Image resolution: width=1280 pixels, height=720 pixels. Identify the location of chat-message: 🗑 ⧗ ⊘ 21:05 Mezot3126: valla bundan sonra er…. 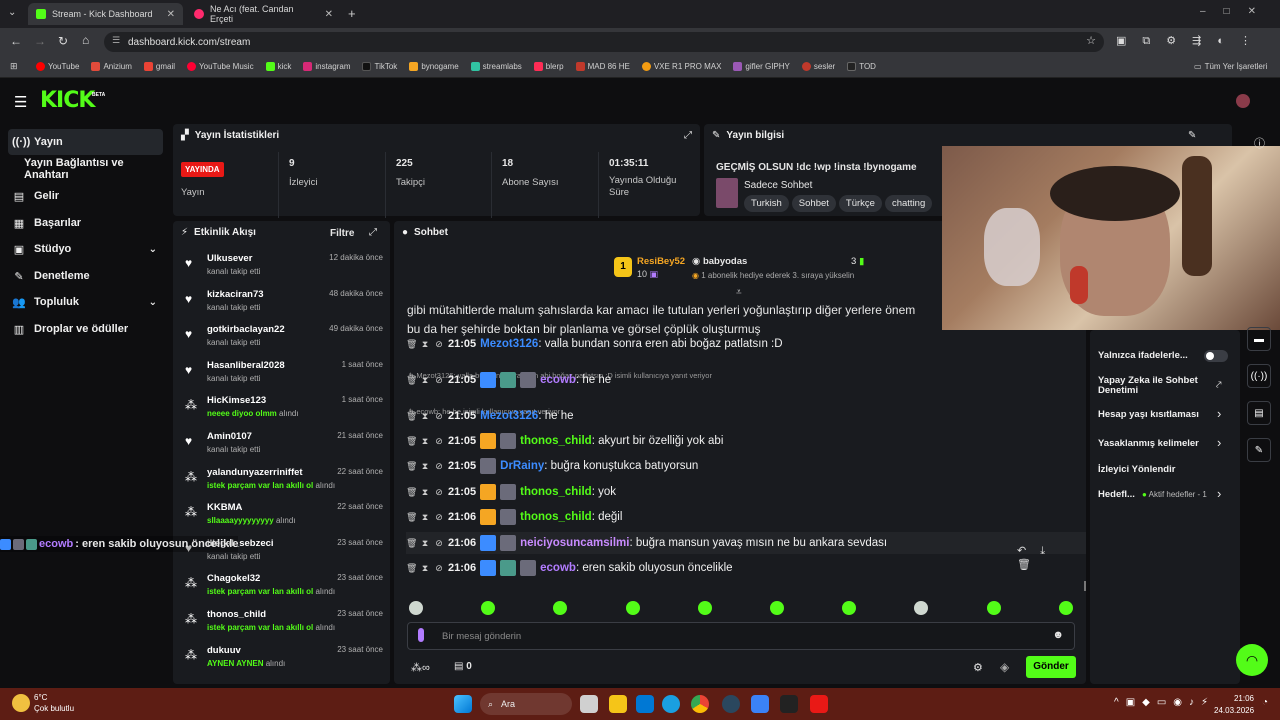
(746, 344).